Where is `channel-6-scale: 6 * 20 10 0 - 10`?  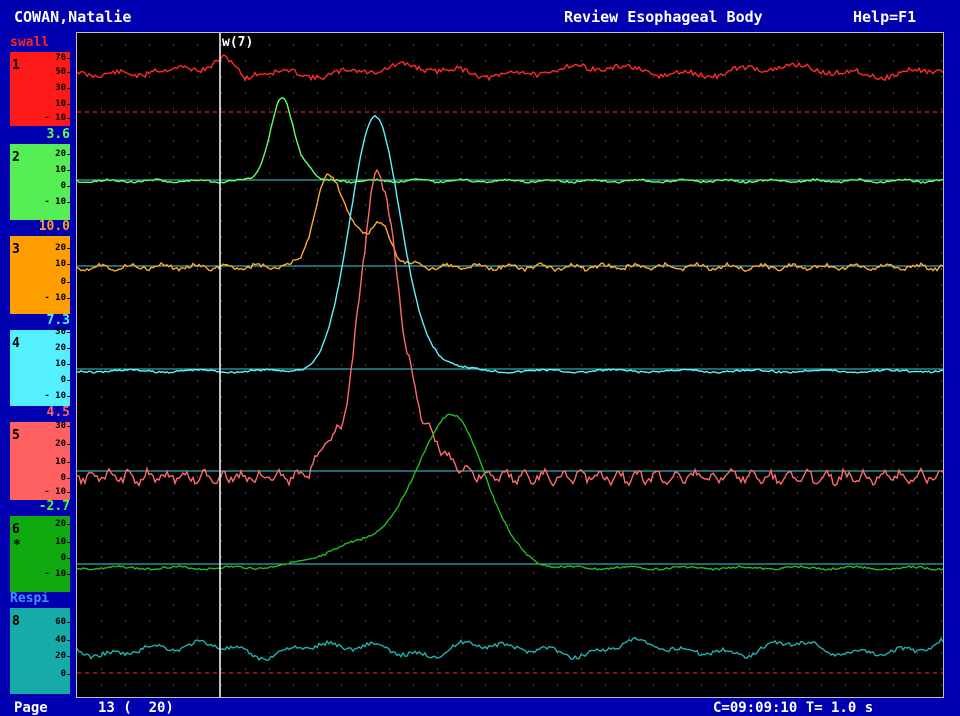
channel-6-scale: 6 * 20 10 0 - 10 is located at coordinates (40, 555).